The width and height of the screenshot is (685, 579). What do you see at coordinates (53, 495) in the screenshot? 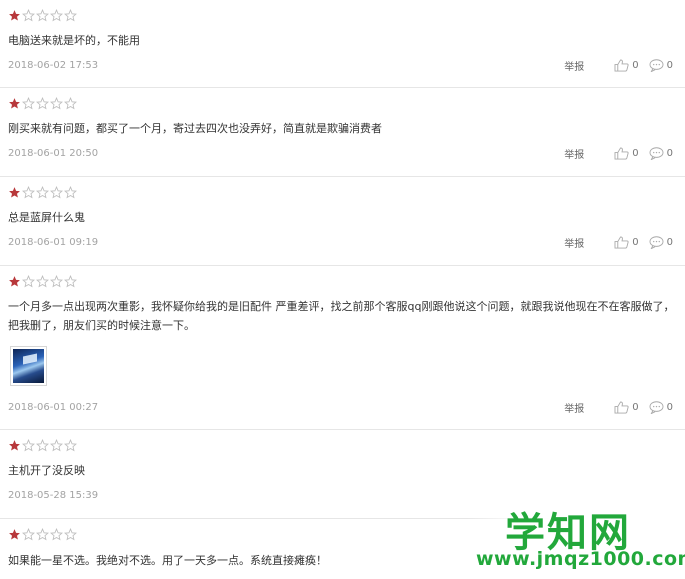
I see `review-date: 2018-05-28 15:39` at bounding box center [53, 495].